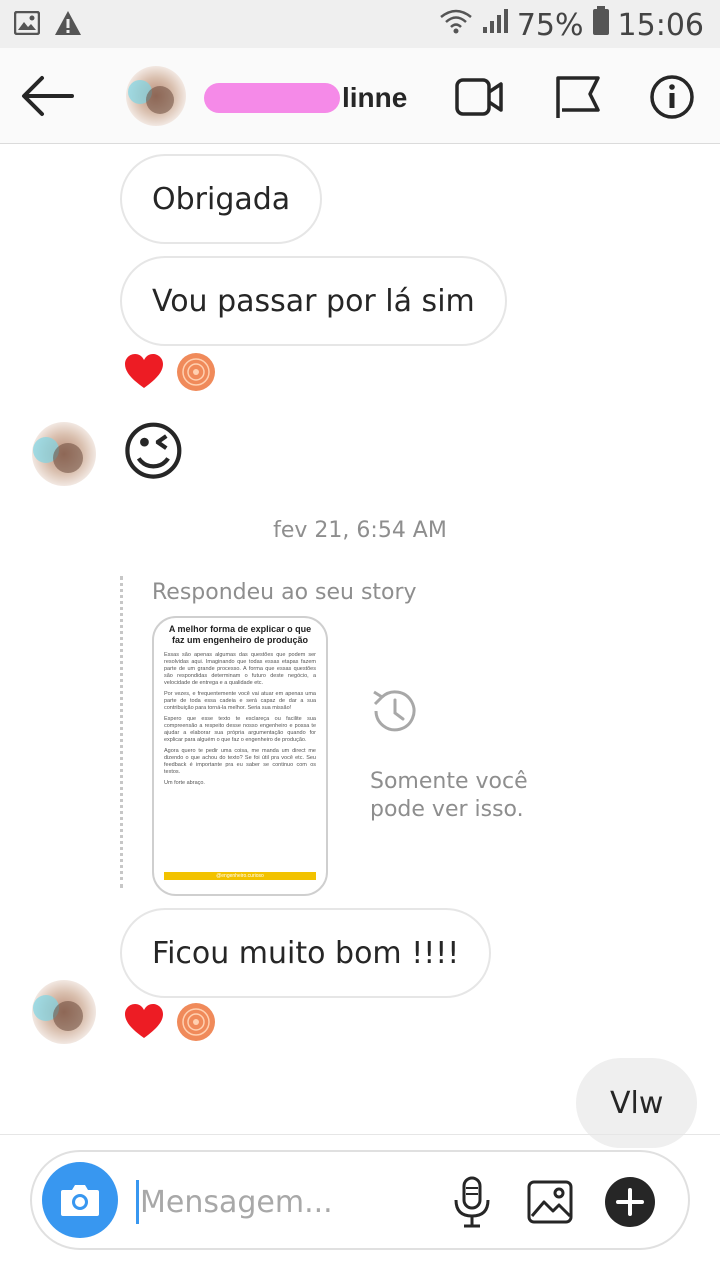 The image size is (720, 1280). Describe the element at coordinates (184, 783) in the screenshot. I see `story-paragraph: Um forte abraço.` at that location.